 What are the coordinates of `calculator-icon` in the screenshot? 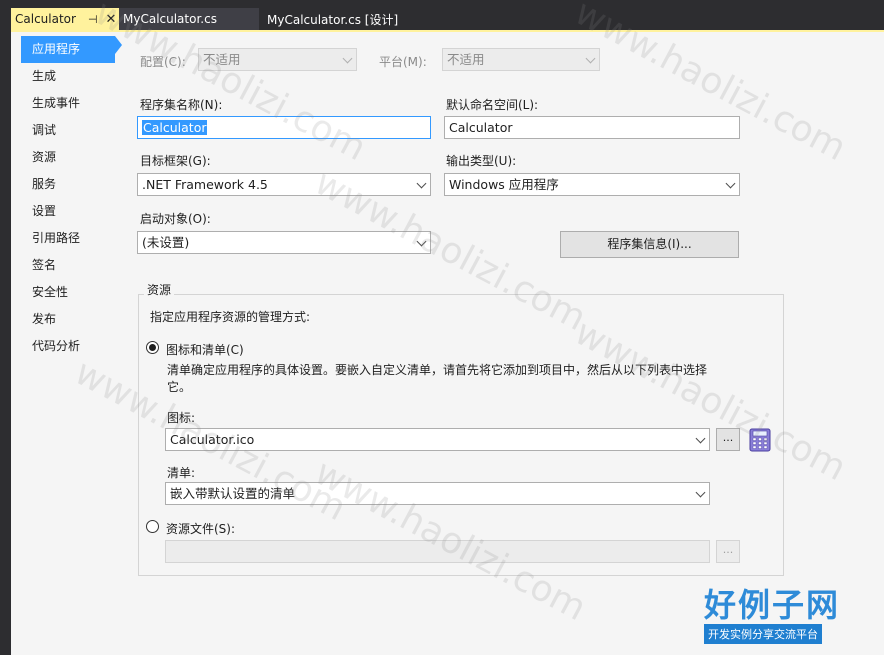 It's located at (760, 440).